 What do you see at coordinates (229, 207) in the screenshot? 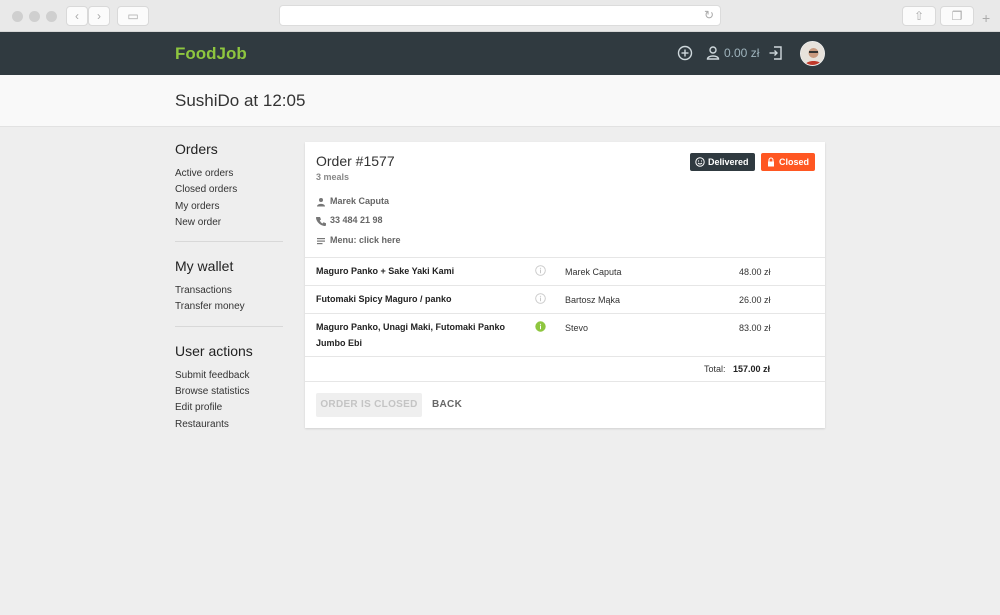
I see `sidebar-item-my-orders: My orders` at bounding box center [229, 207].